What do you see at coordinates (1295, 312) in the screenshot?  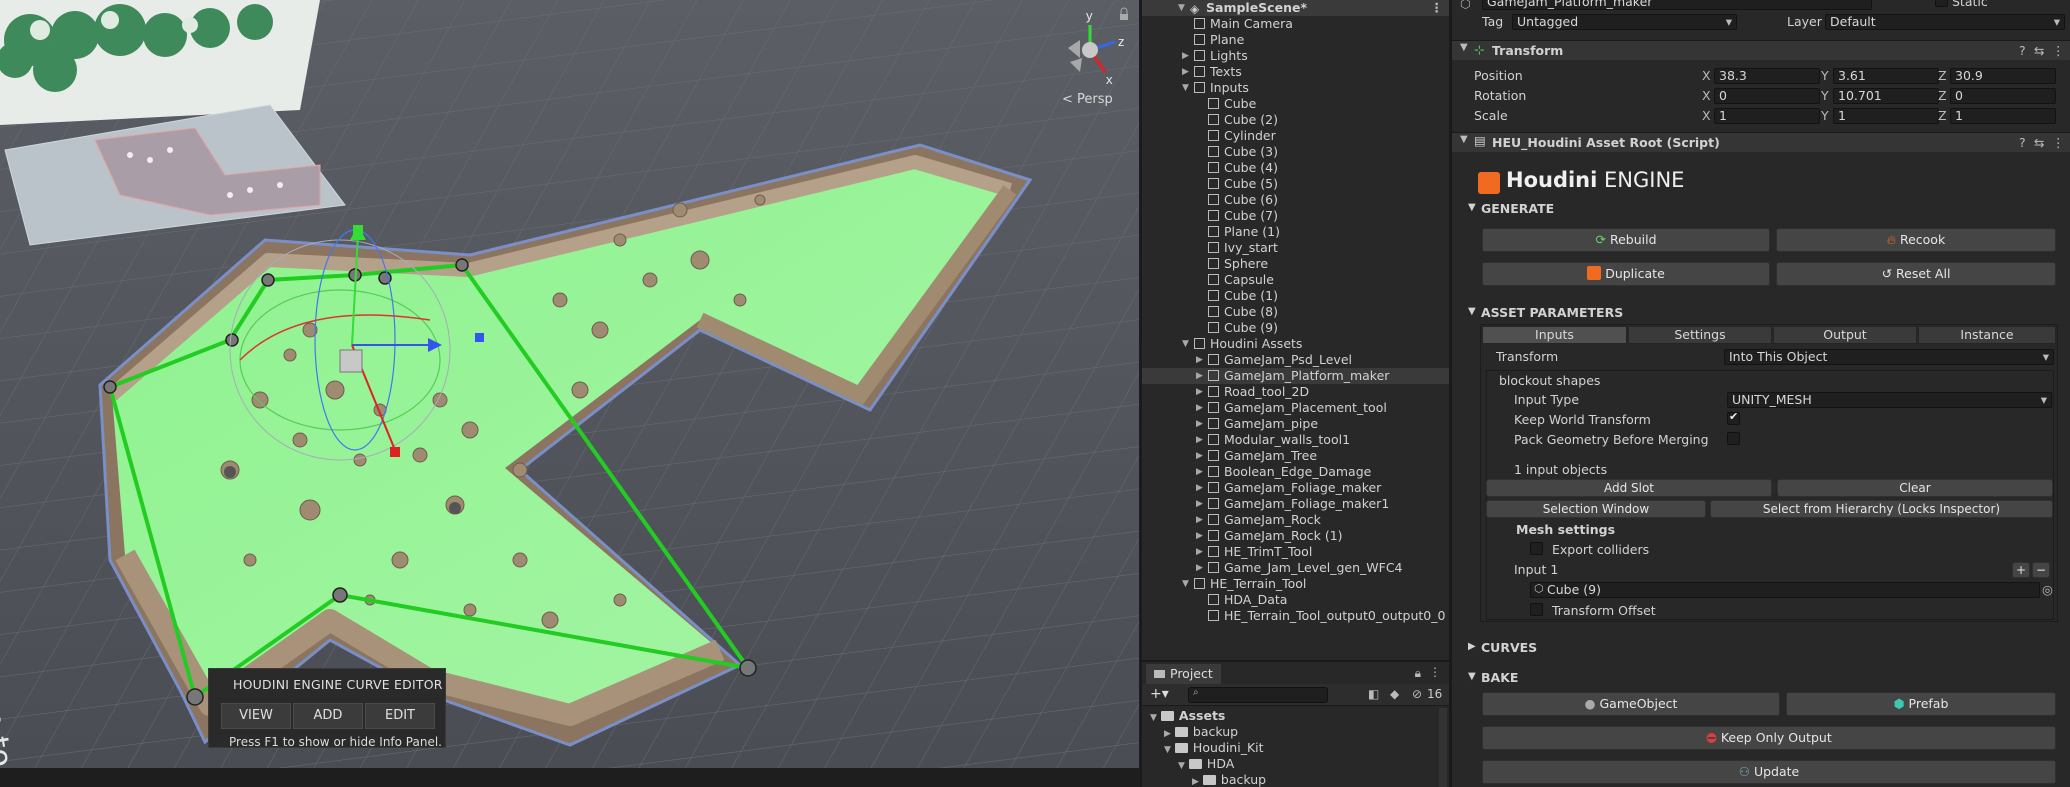 I see `hierarchy-item: Cube (8)` at bounding box center [1295, 312].